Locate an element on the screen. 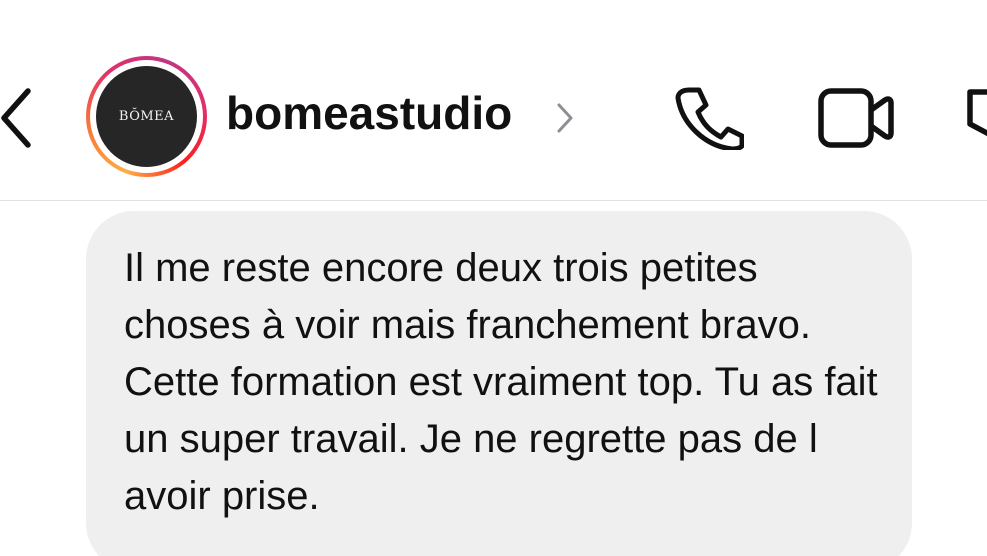 The height and width of the screenshot is (556, 987). avatar-story-ring: BŎMEA is located at coordinates (146, 116).